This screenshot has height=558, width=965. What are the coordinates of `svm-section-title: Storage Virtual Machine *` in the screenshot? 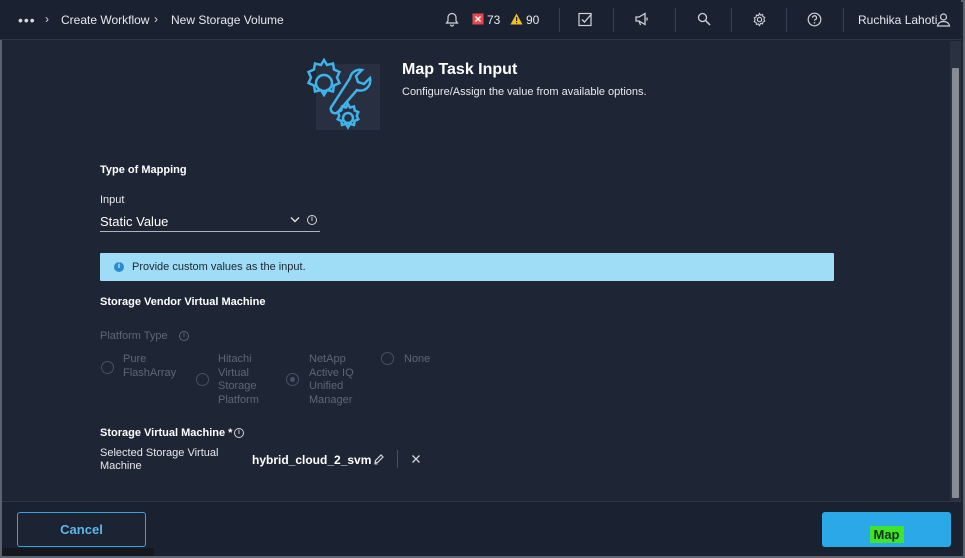 It's located at (166, 433).